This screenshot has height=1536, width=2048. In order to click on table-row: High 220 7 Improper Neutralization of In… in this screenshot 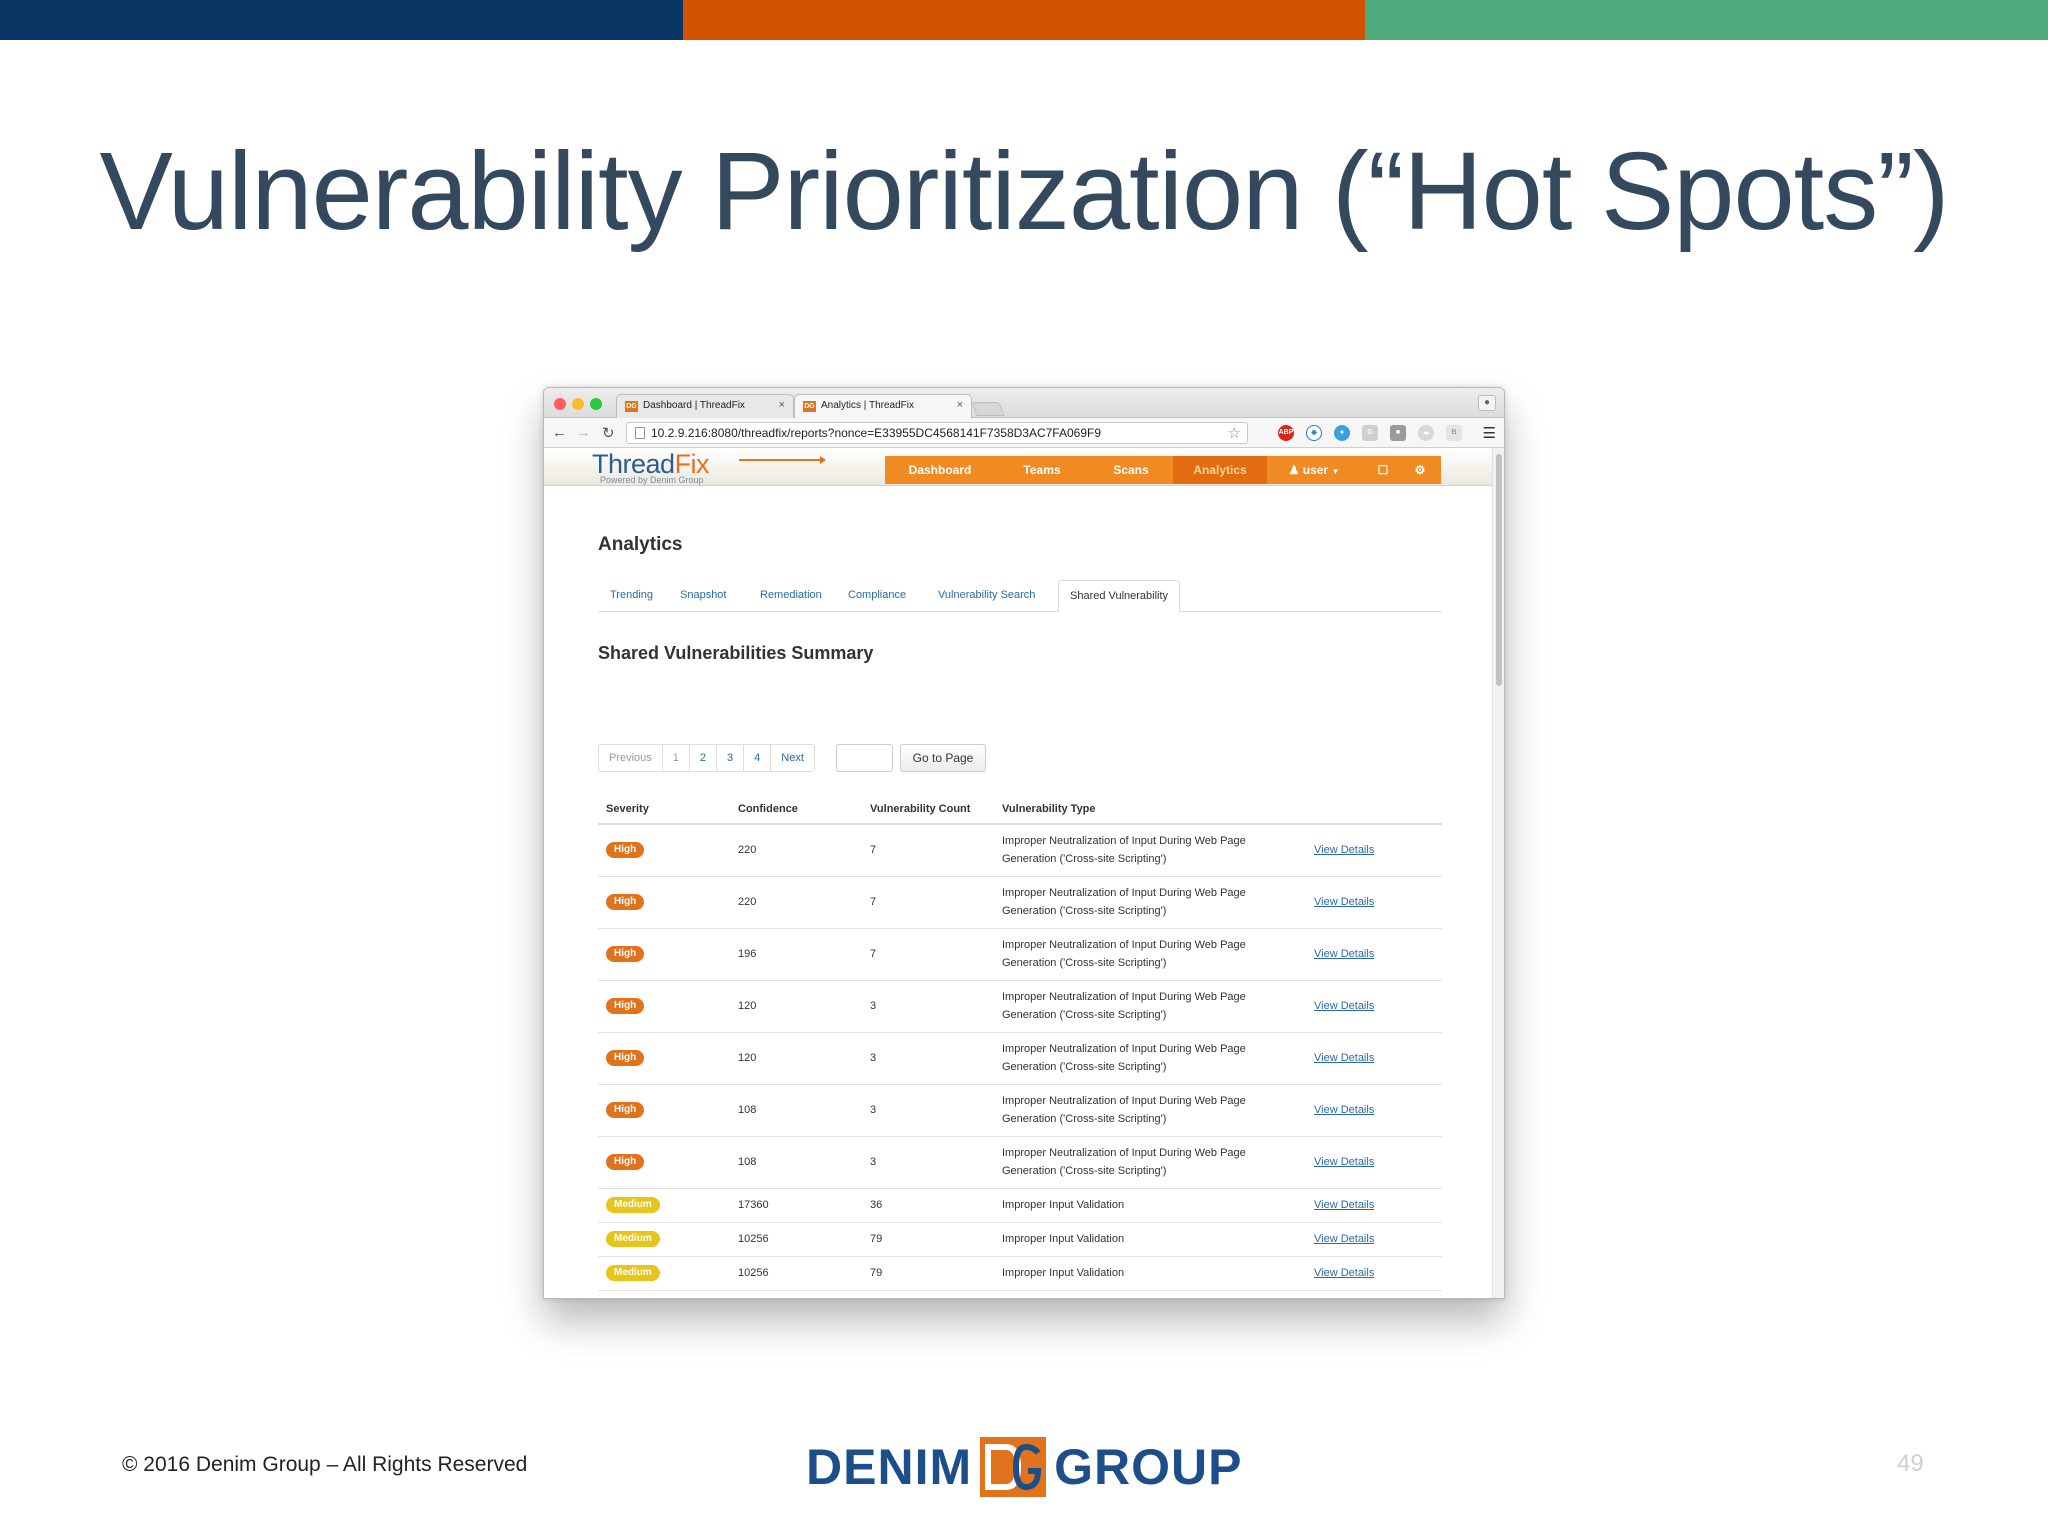, I will do `click(1020, 902)`.